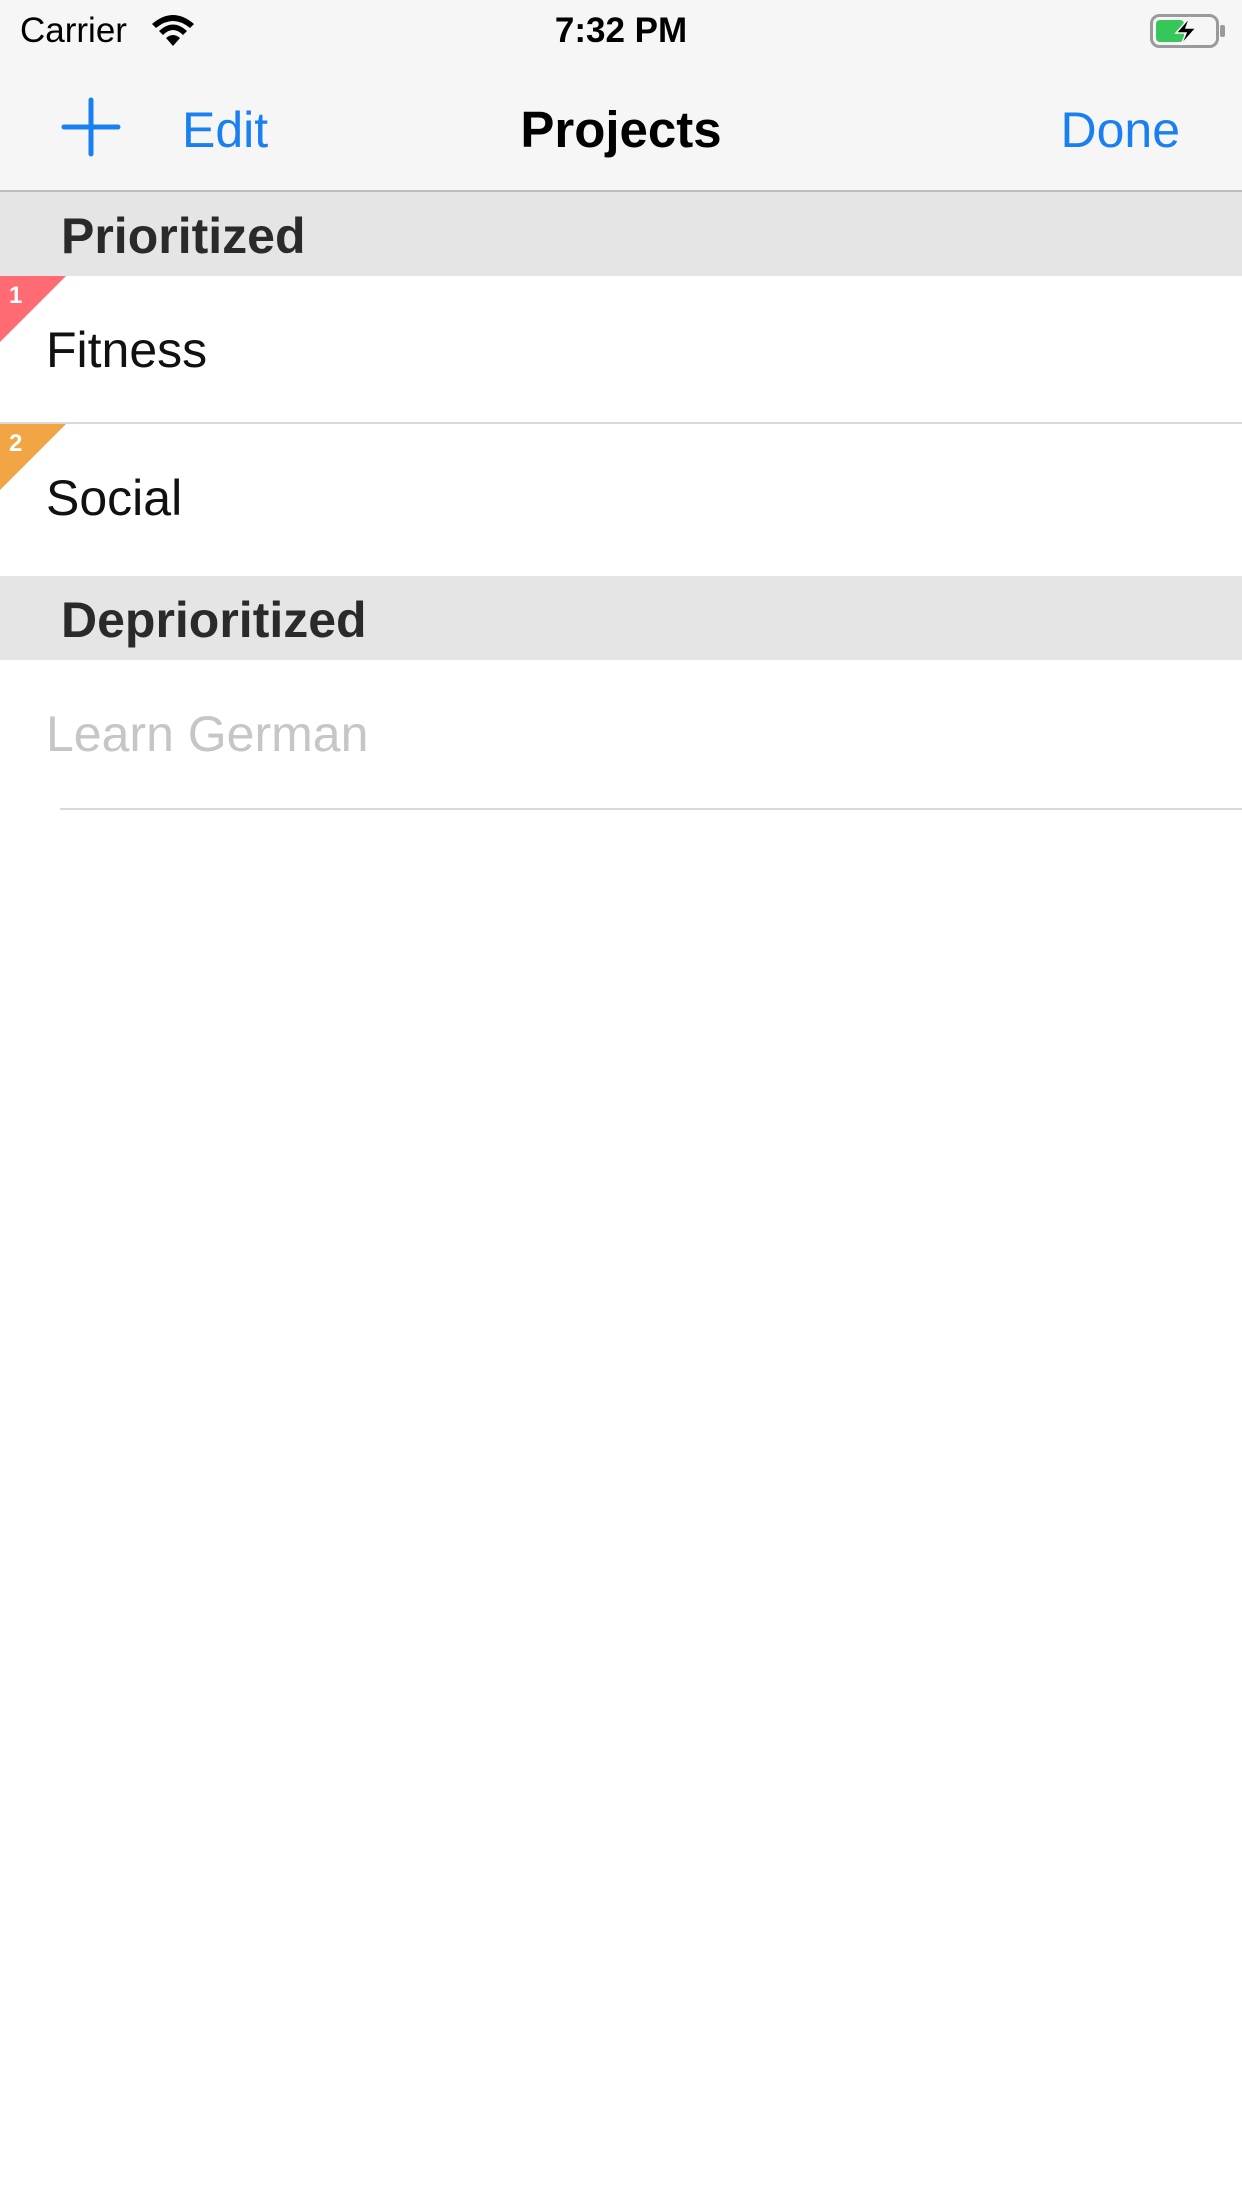 The image size is (1242, 2208). Describe the element at coordinates (621, 129) in the screenshot. I see `page-title: Projects` at that location.